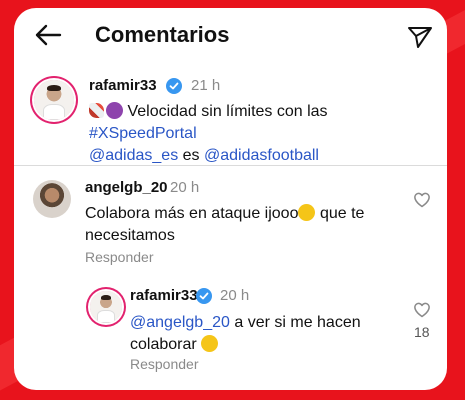  I want to click on reply-time: 20 h, so click(235, 295).